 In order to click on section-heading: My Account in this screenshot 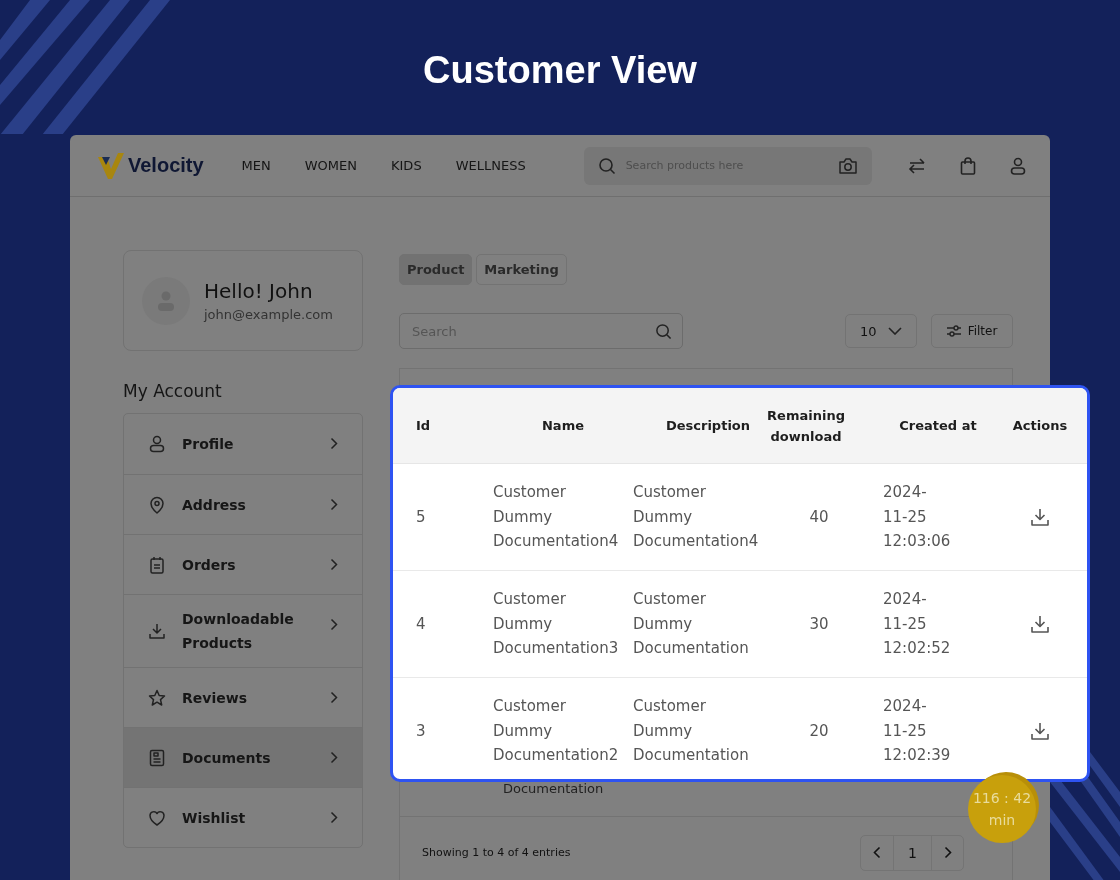, I will do `click(173, 391)`.